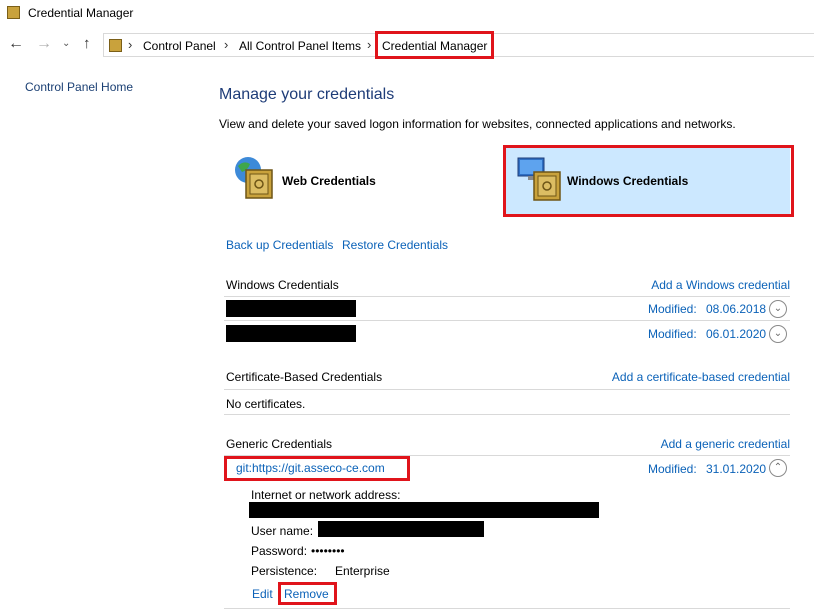 The image size is (814, 611). Describe the element at coordinates (328, 551) in the screenshot. I see `password-value: ••••••••` at that location.